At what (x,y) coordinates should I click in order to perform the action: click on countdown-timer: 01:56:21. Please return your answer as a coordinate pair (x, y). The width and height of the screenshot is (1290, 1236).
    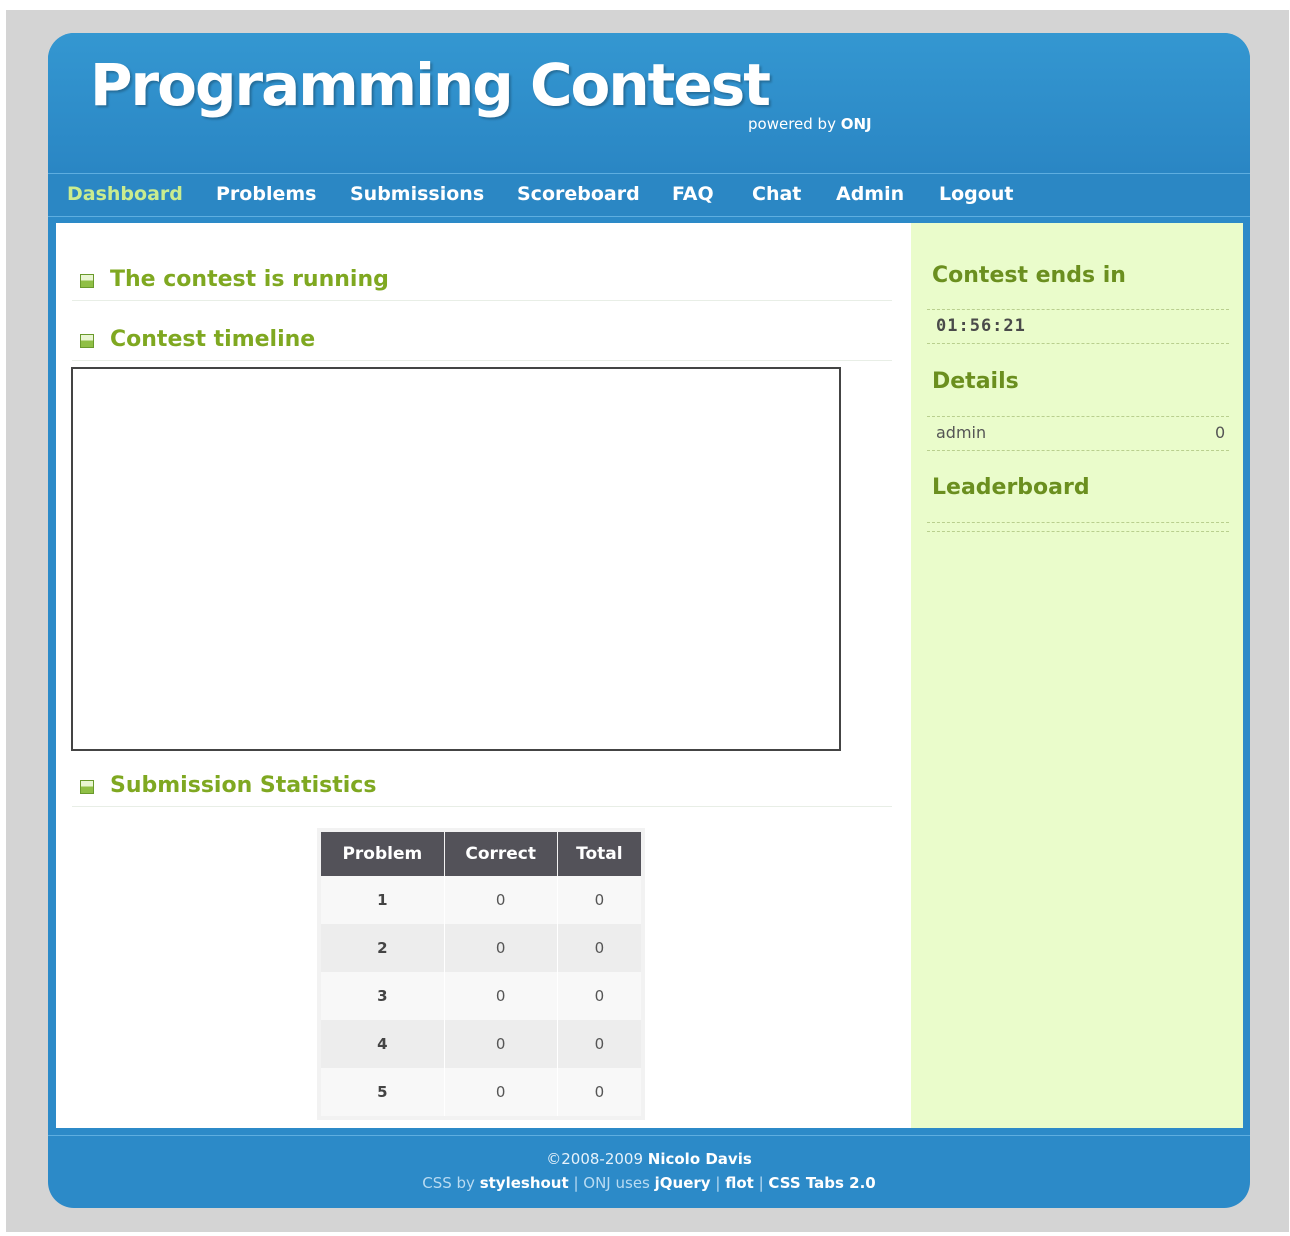
    Looking at the image, I should click on (981, 326).